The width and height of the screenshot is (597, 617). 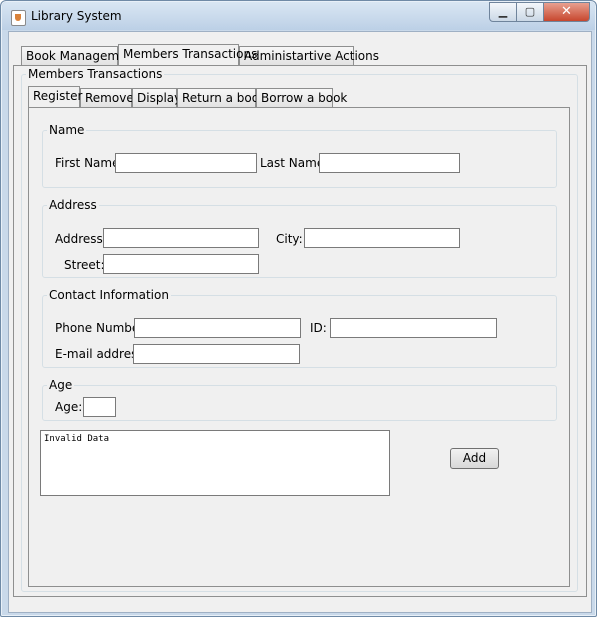 I want to click on minimize-icon: ▁, so click(x=503, y=11).